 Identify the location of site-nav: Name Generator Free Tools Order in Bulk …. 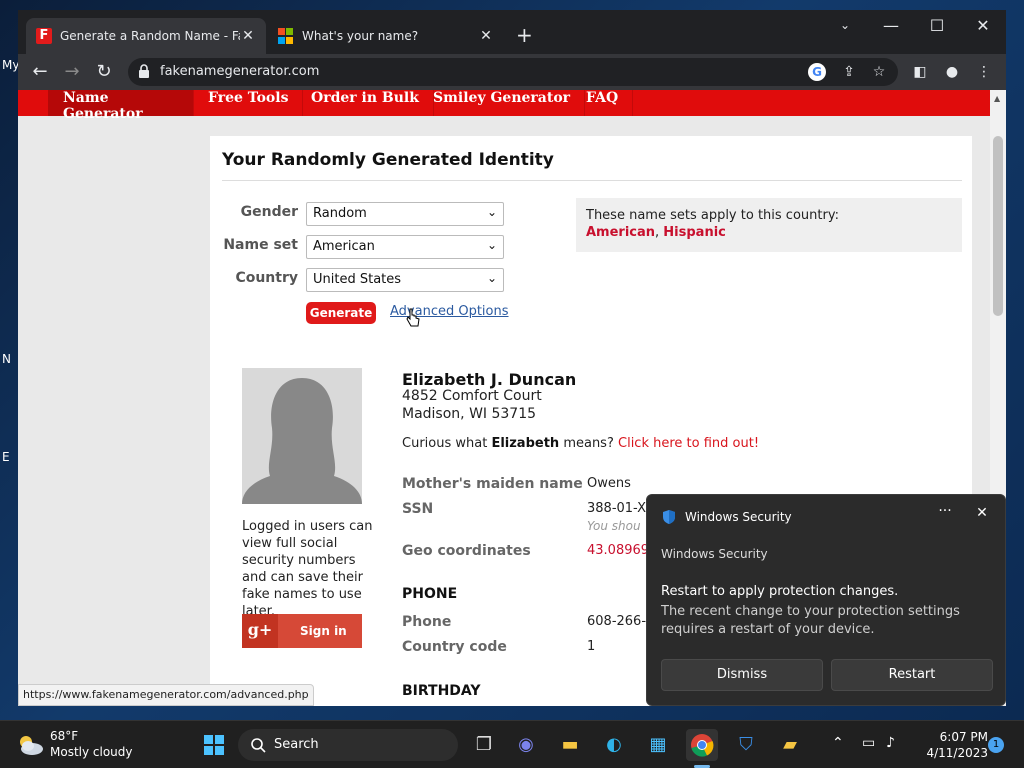
(504, 106).